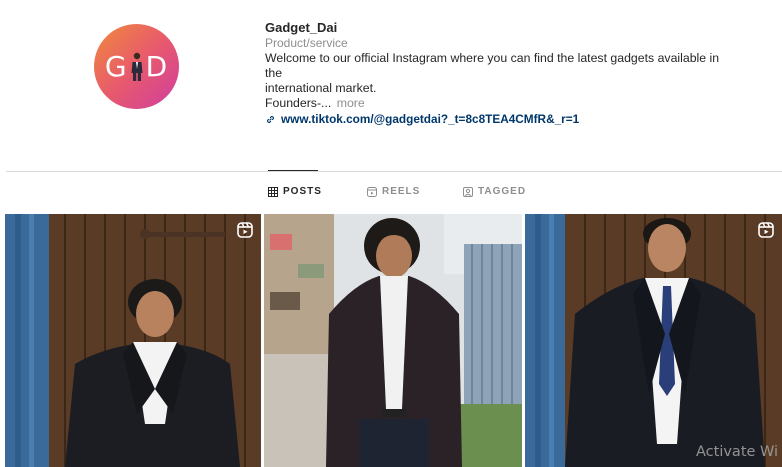 This screenshot has width=782, height=467. Describe the element at coordinates (273, 191) in the screenshot. I see `grid-icon` at that location.